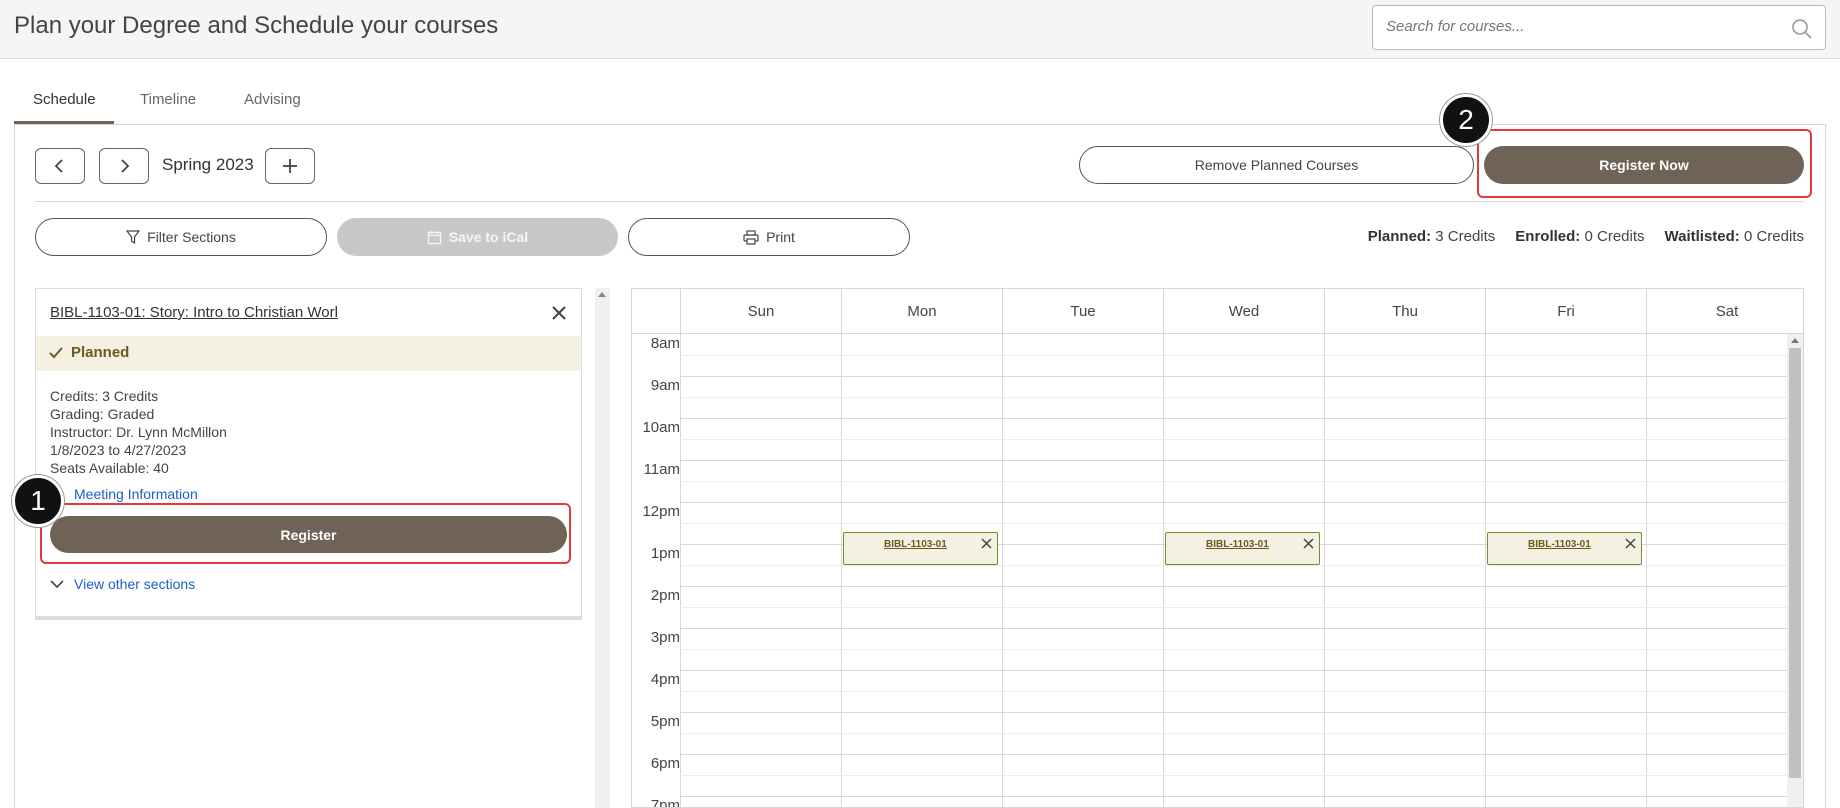 The height and width of the screenshot is (808, 1840). What do you see at coordinates (104, 396) in the screenshot?
I see `credits-detail: Credits: 3 Credits` at bounding box center [104, 396].